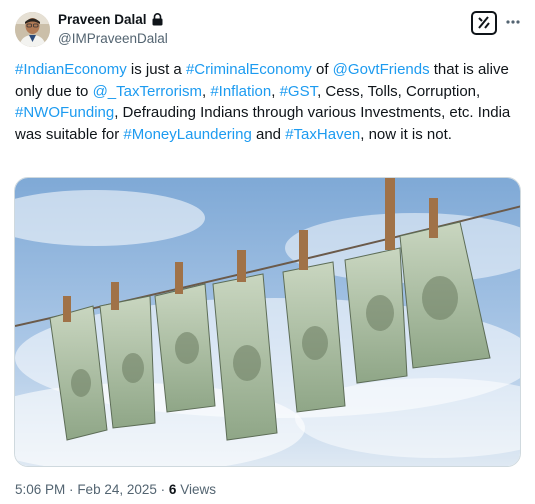  I want to click on post-text-segment: , Cess, Tolls, Corruption,, so click(399, 91).